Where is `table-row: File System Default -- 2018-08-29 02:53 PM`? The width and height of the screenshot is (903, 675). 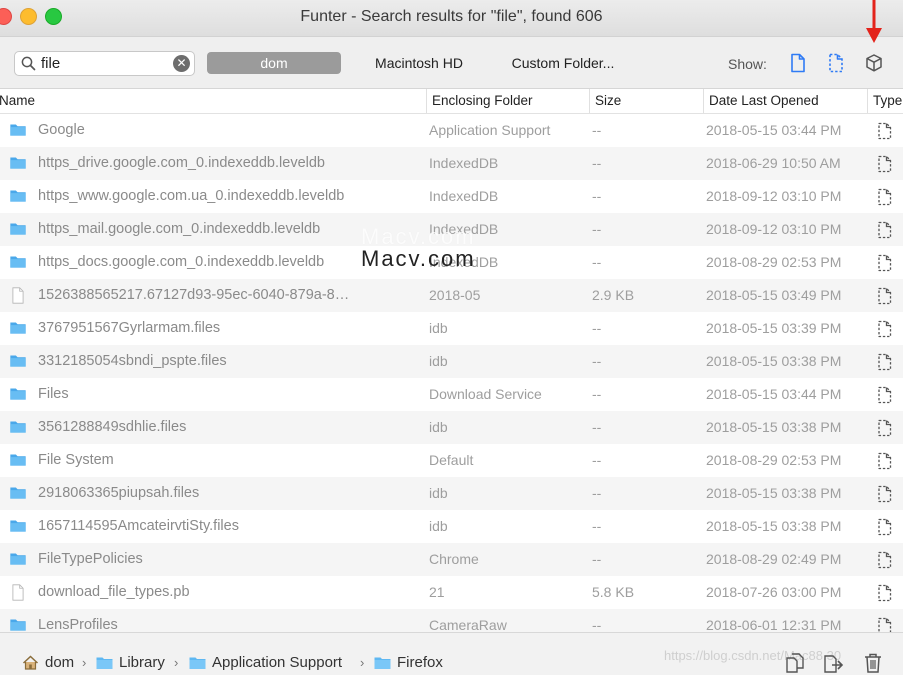
table-row: File System Default -- 2018-08-29 02:53 PM is located at coordinates (451, 460).